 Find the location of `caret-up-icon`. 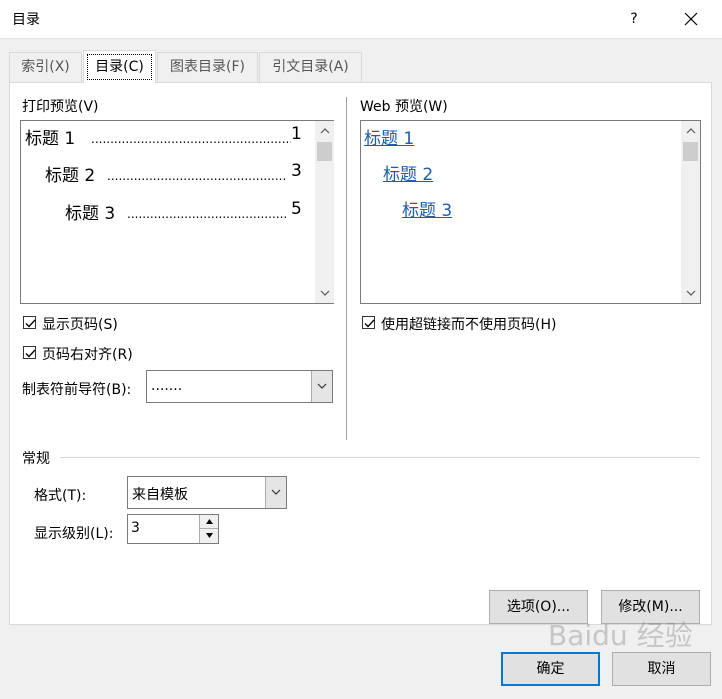

caret-up-icon is located at coordinates (209, 521).